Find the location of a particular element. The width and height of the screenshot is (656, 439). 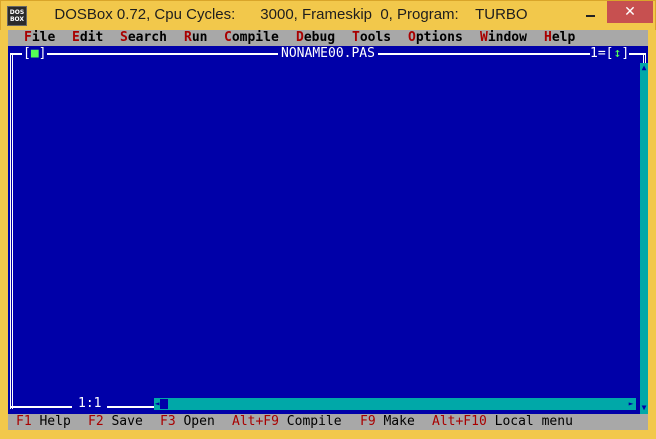

menu-options: Options is located at coordinates (435, 38).